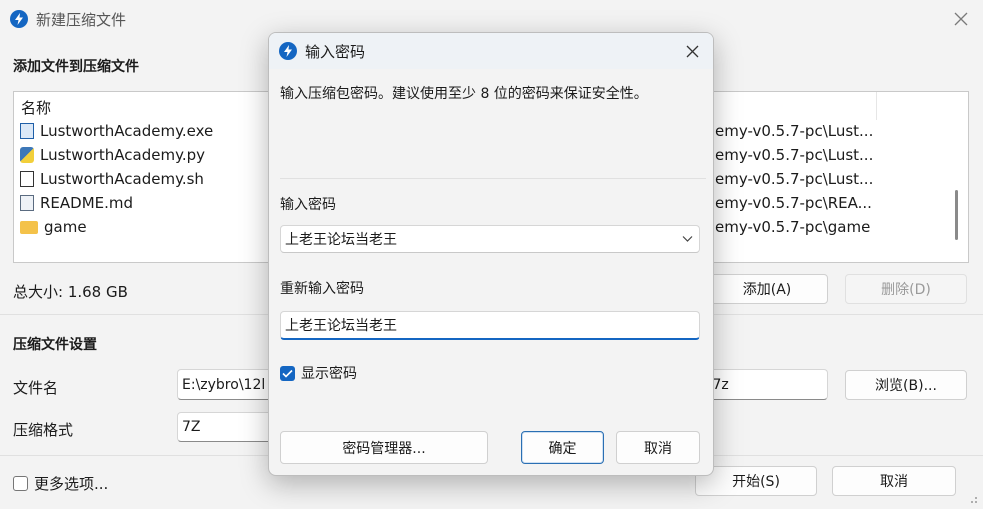 The height and width of the screenshot is (509, 983). I want to click on file-name: game, so click(65, 227).